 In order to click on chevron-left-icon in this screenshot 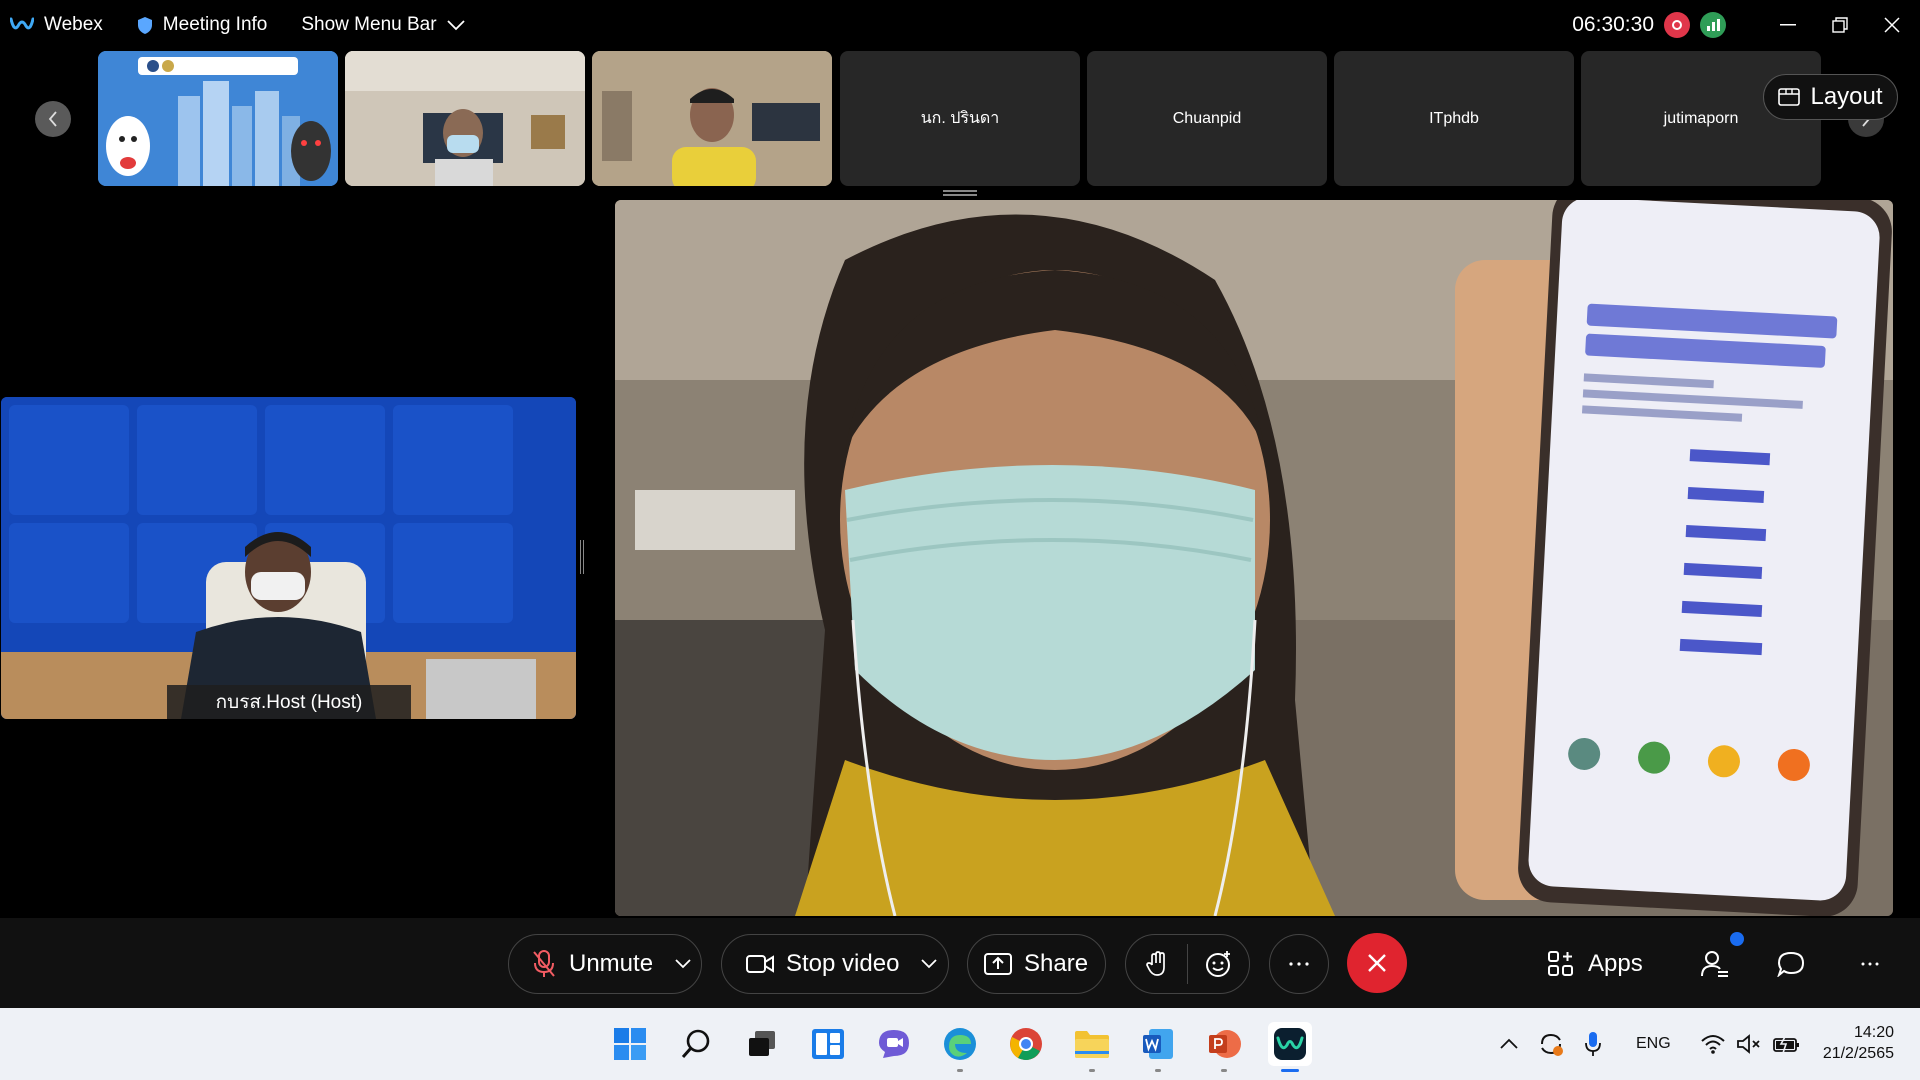, I will do `click(52, 119)`.